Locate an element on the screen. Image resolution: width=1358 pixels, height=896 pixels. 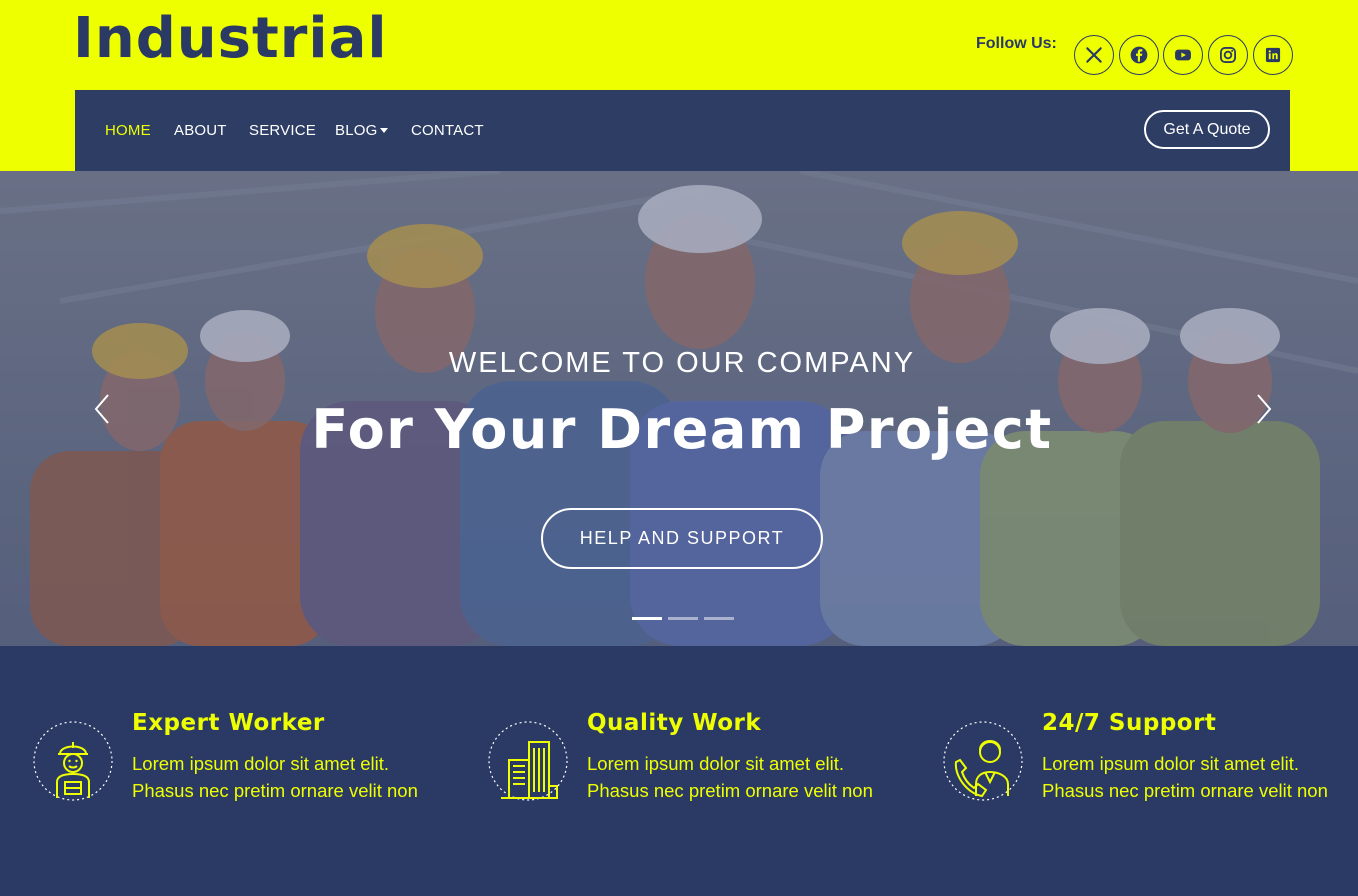
feature-title: Quality Work is located at coordinates (674, 723).